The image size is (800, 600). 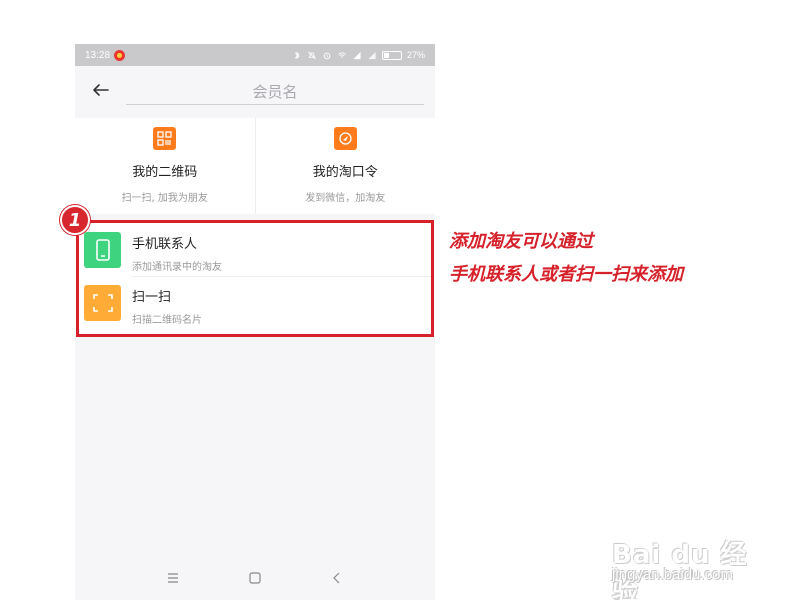 What do you see at coordinates (164, 198) in the screenshot?
I see `card-subtitle: 扫一扫, 加我为朋友` at bounding box center [164, 198].